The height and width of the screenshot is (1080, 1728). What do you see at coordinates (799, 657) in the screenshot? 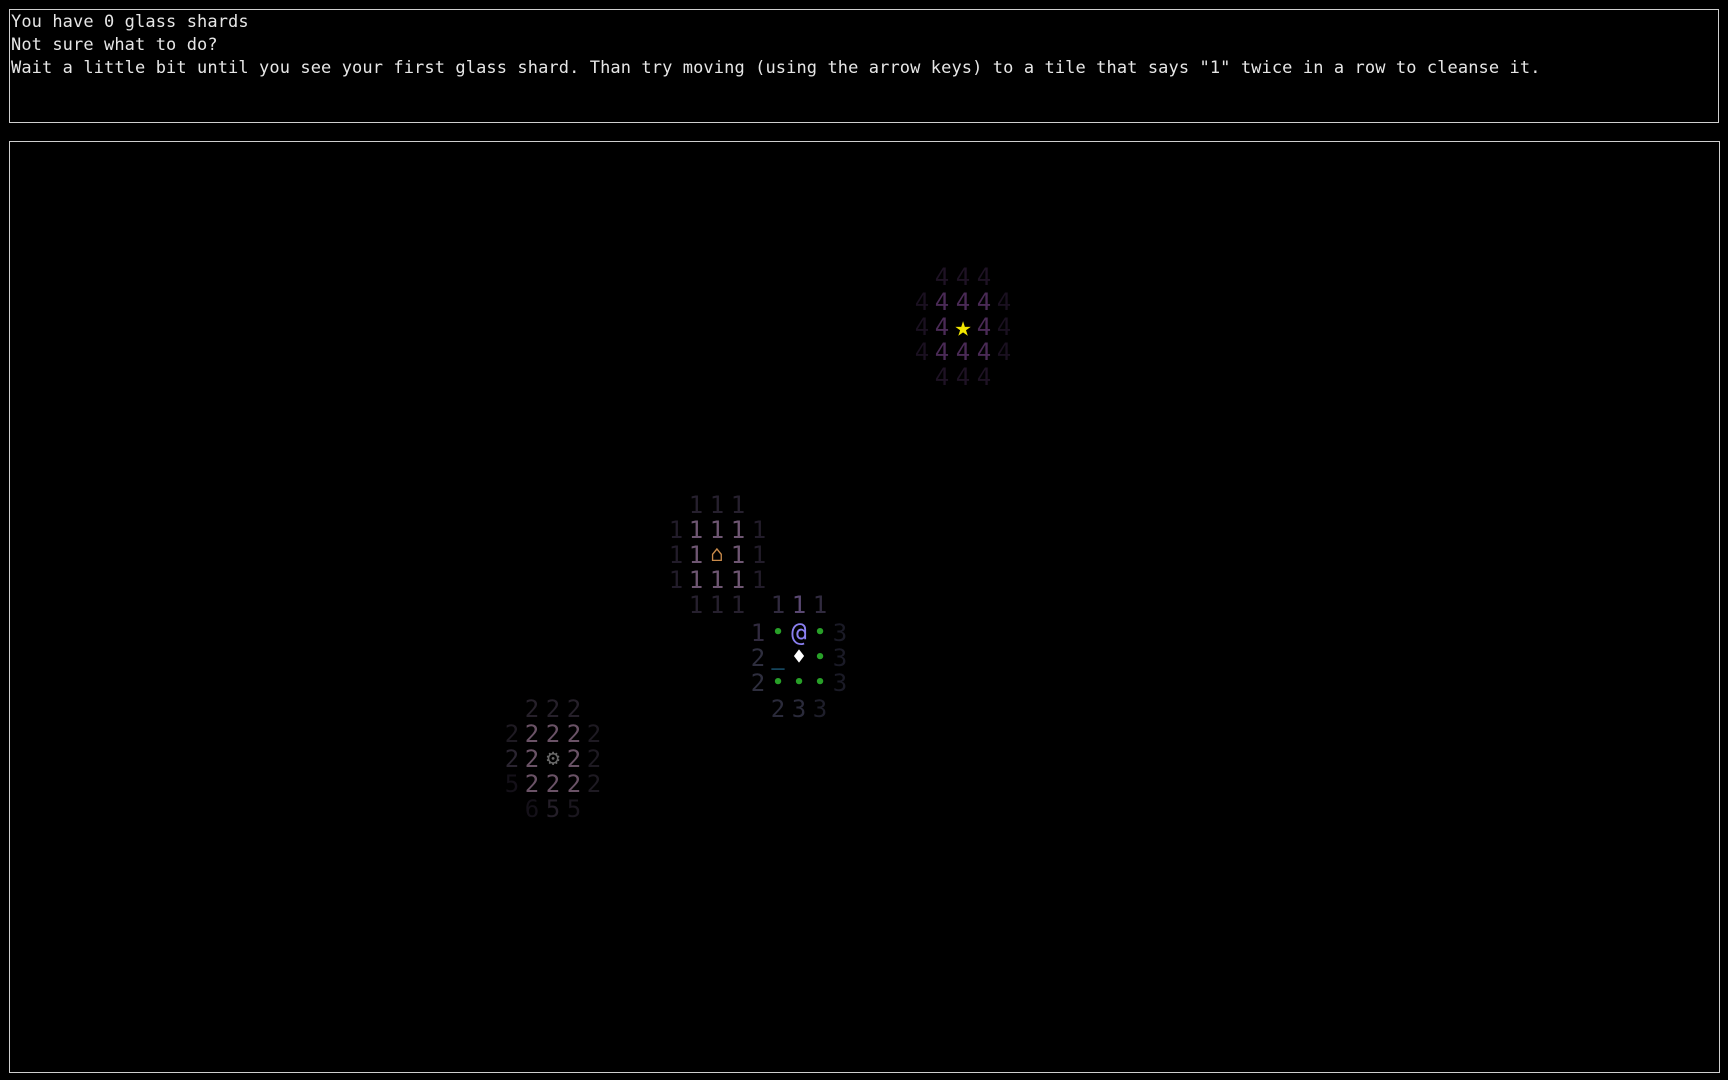
I see `glass-shard-icon: ♦` at bounding box center [799, 657].